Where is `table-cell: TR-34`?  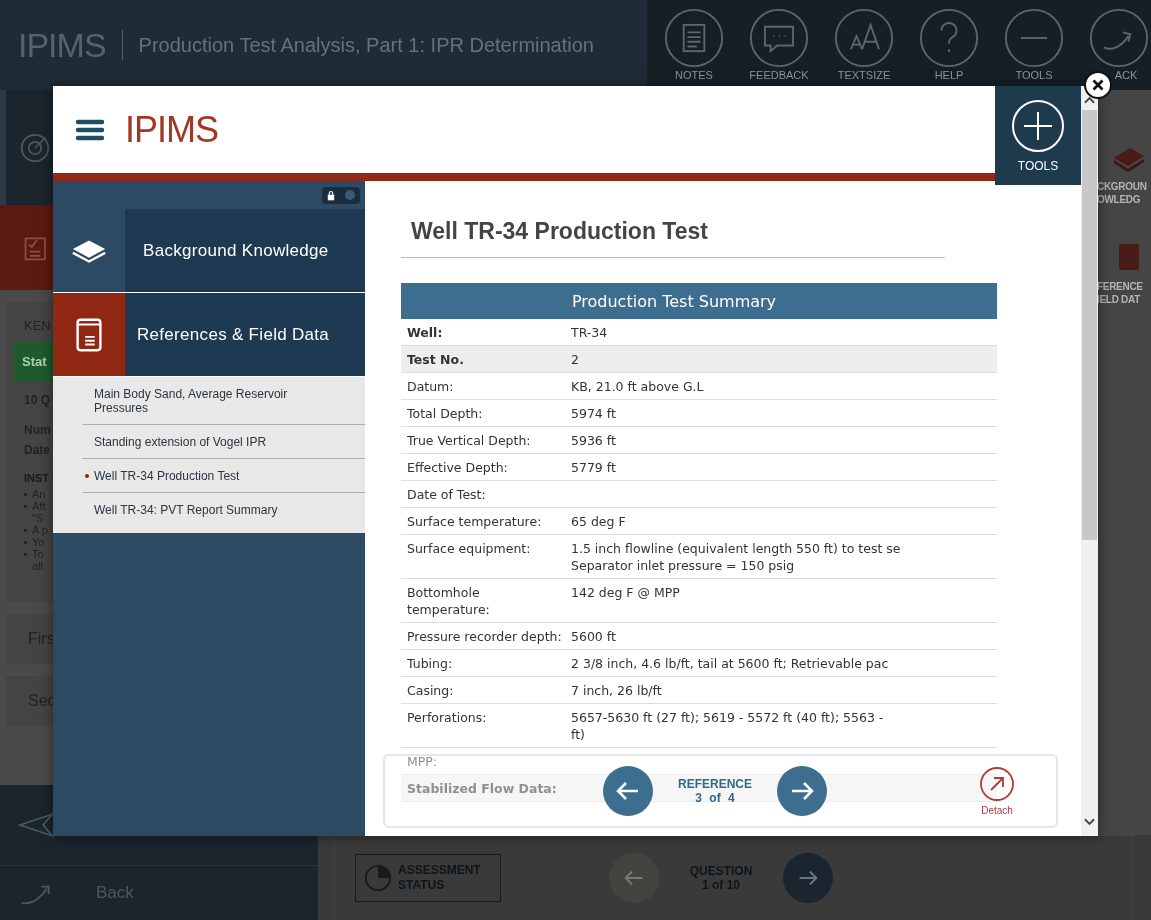
table-cell: TR-34 is located at coordinates (589, 332).